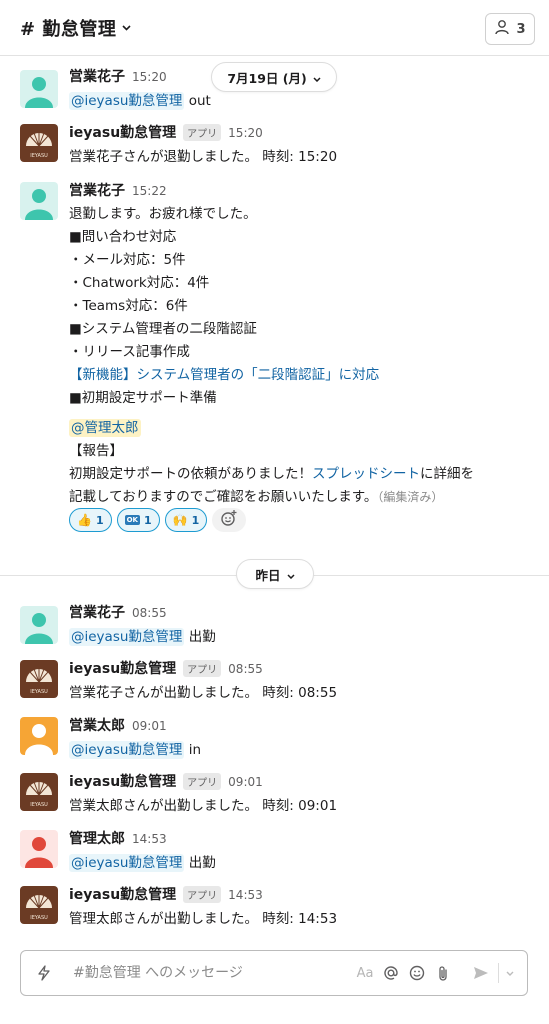 This screenshot has height=1024, width=549. I want to click on sender-name: 営業太郎, so click(97, 725).